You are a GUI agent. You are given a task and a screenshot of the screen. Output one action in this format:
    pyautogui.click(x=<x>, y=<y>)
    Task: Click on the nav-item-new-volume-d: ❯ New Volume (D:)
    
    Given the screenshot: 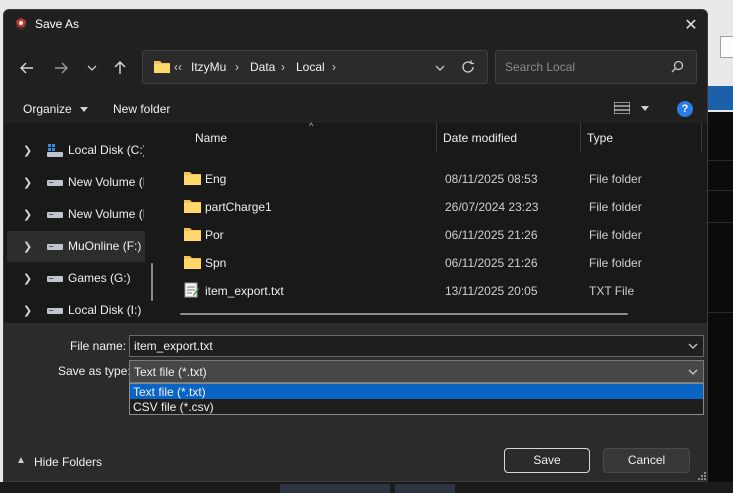 What is the action you would take?
    pyautogui.click(x=76, y=182)
    